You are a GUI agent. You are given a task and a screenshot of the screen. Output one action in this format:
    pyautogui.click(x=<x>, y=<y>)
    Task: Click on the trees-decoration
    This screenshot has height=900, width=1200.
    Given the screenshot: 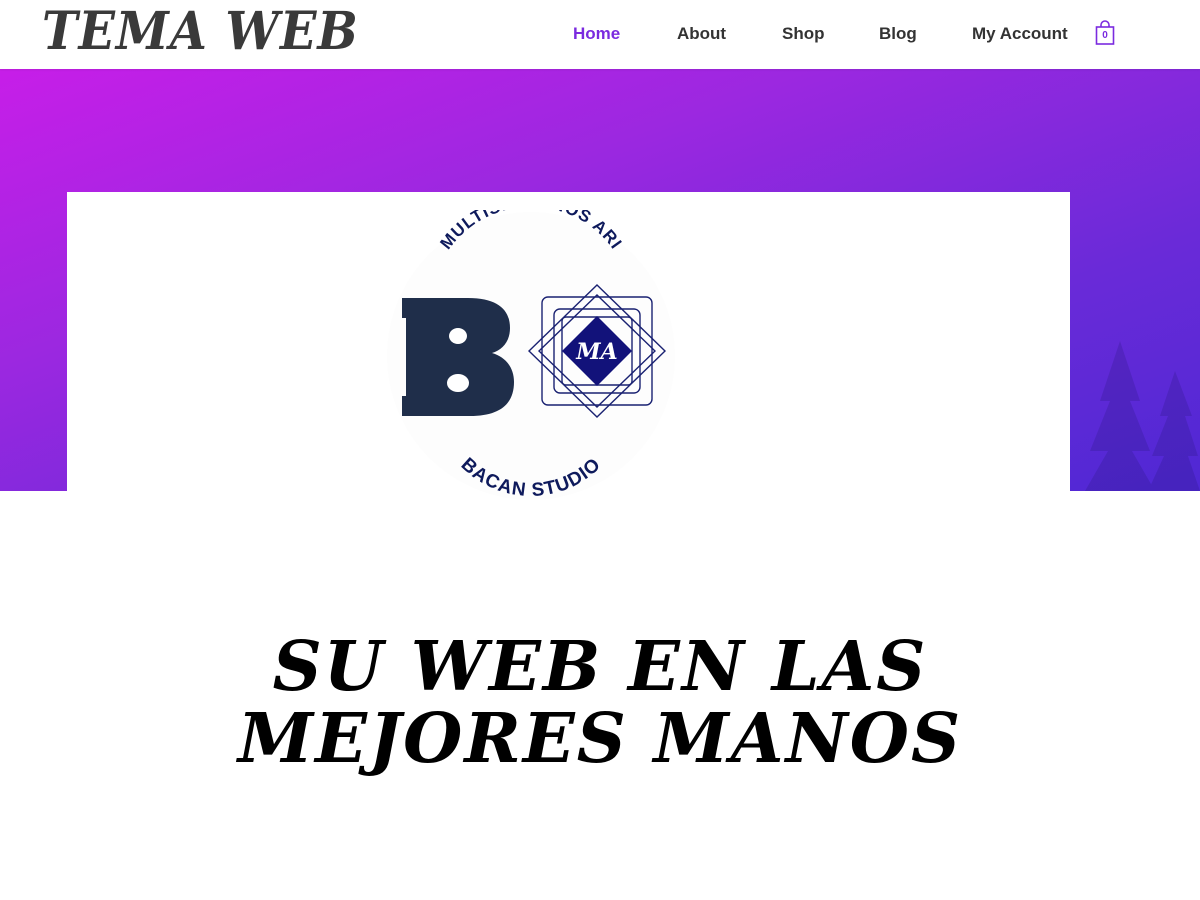 What is the action you would take?
    pyautogui.click(x=1142, y=416)
    